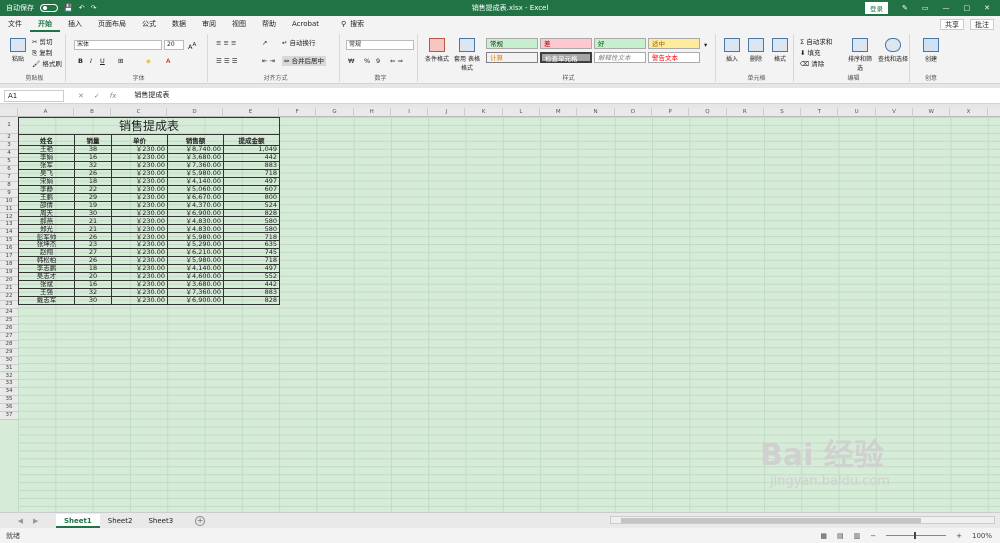 This screenshot has height=543, width=1000. Describe the element at coordinates (304, 61) in the screenshot. I see `merge-center-button: ⇔ 合并后居中` at that location.